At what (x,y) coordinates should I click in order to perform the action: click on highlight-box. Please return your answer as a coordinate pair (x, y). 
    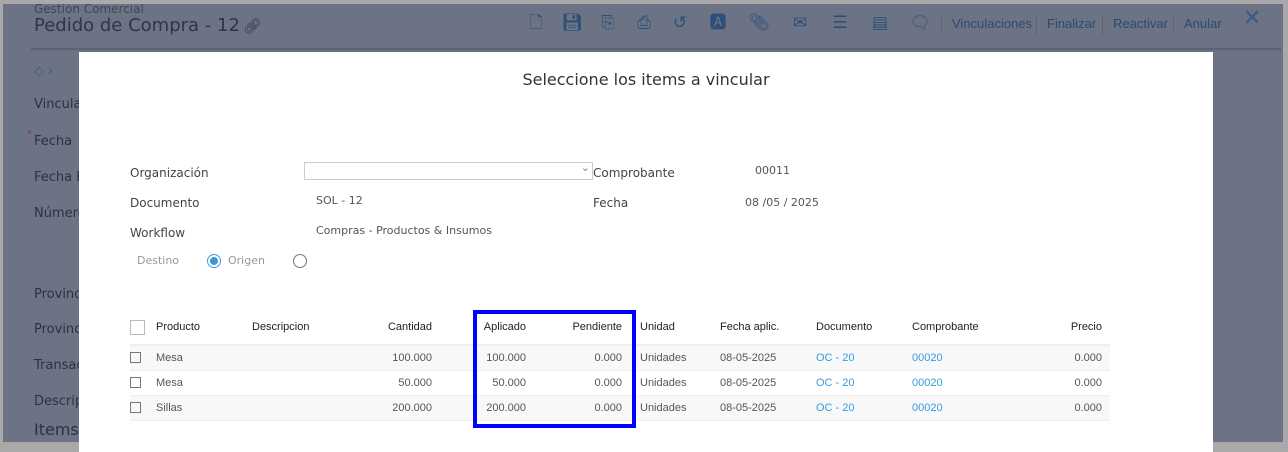
    Looking at the image, I should click on (554, 369).